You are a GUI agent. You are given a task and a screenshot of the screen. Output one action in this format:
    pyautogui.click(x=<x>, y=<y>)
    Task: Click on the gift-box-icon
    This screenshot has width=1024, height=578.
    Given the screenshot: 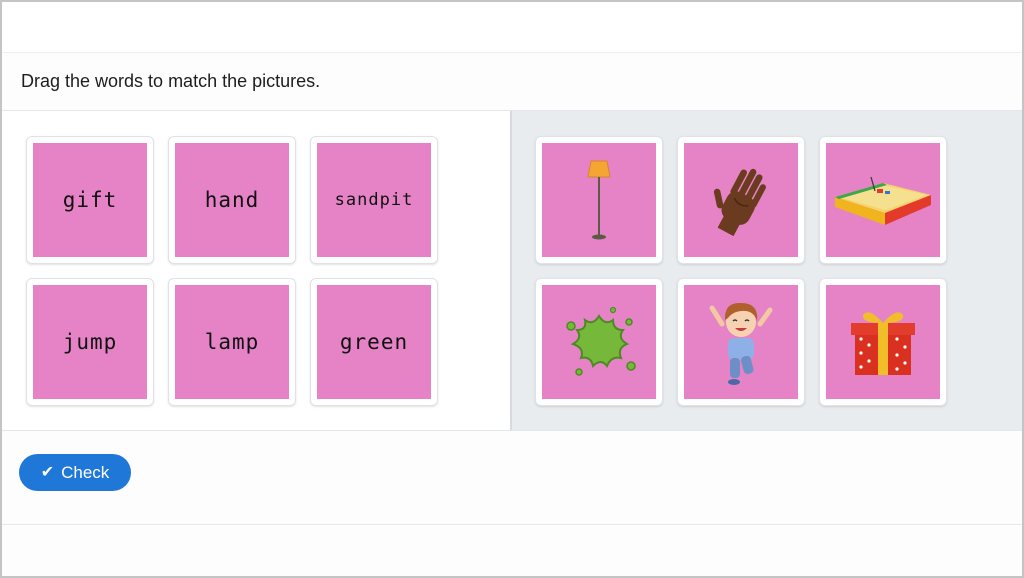 What is the action you would take?
    pyautogui.click(x=883, y=343)
    